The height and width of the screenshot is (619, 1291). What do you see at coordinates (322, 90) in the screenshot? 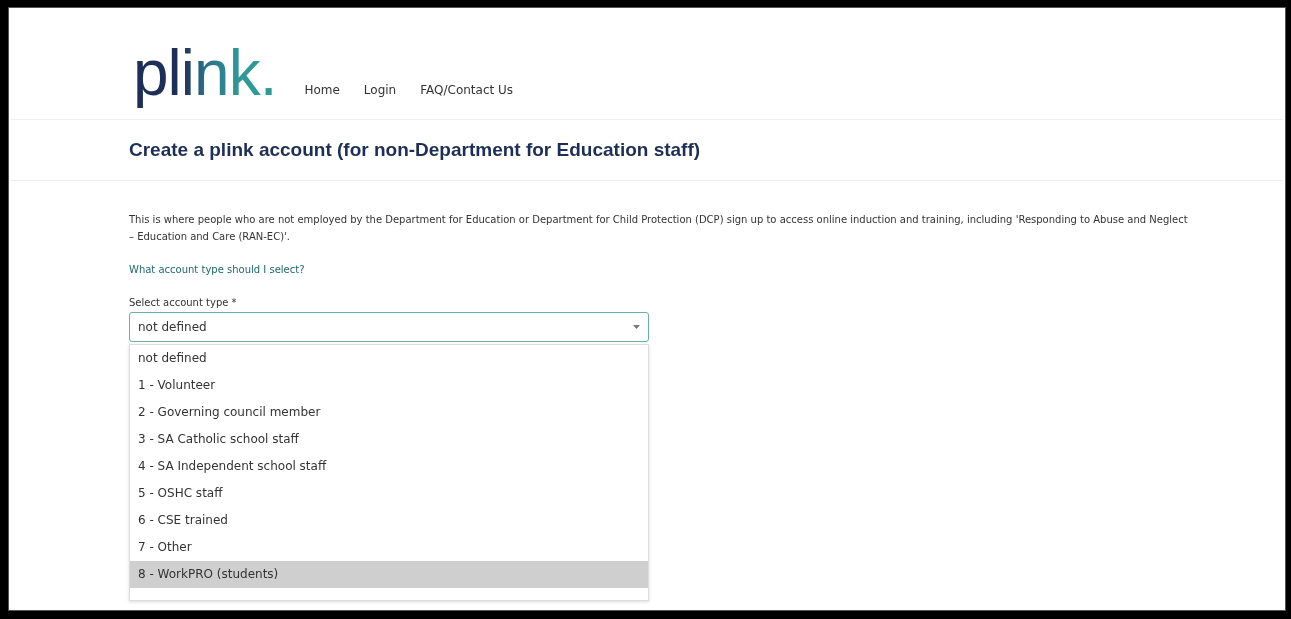
I see `nav-link: Home` at bounding box center [322, 90].